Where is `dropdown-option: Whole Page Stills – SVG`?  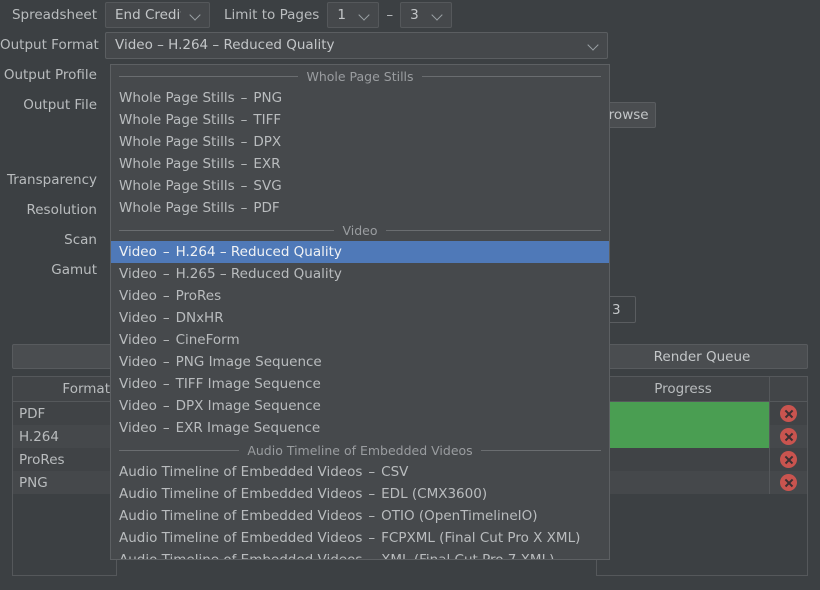 dropdown-option: Whole Page Stills – SVG is located at coordinates (360, 186).